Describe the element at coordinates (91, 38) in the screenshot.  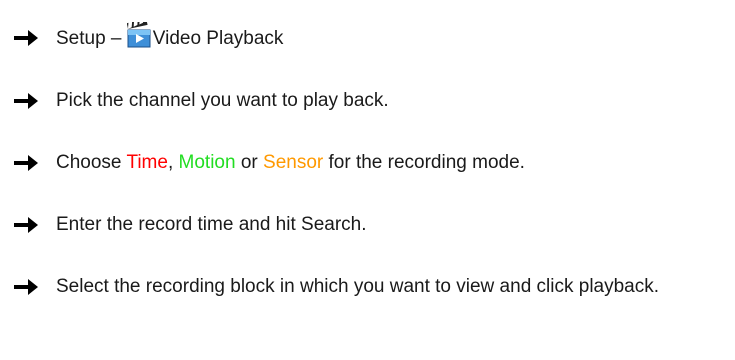
I see `setup-label: Setup –` at that location.